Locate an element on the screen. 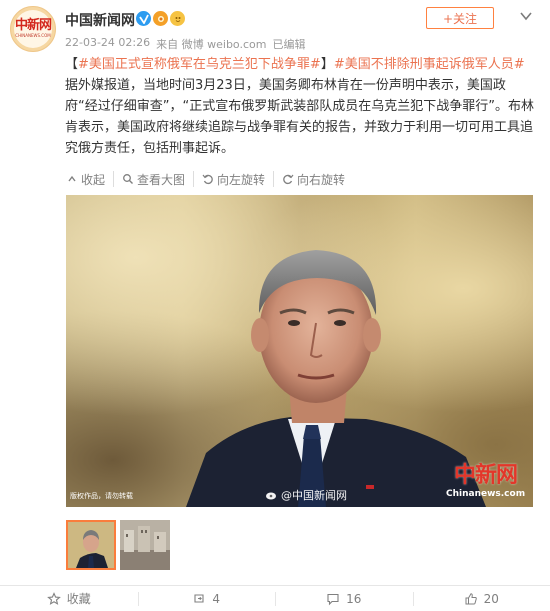  view-large-label: 查看大图 is located at coordinates (161, 179).